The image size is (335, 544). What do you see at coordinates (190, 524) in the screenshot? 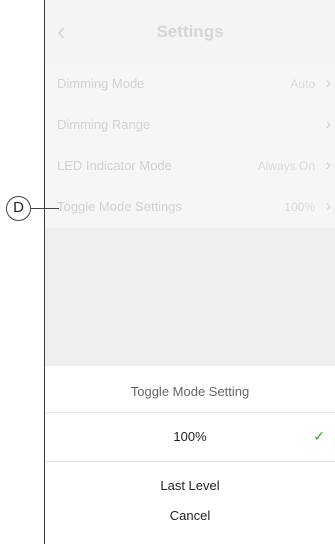
I see `cancel-button: Cancel` at bounding box center [190, 524].